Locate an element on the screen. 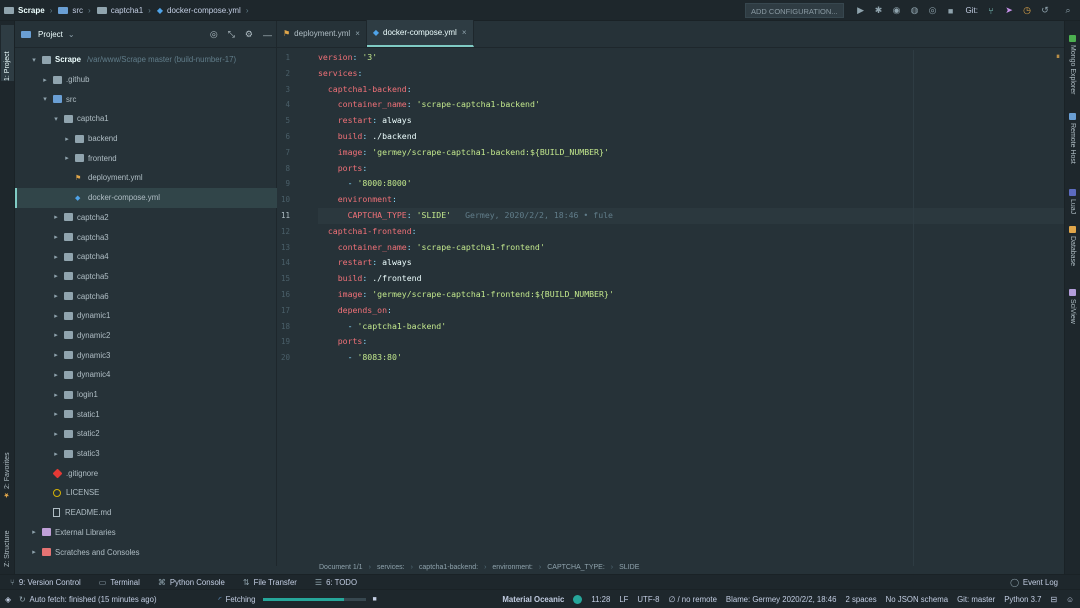  tree-folder: ▸ frontend is located at coordinates (146, 158).